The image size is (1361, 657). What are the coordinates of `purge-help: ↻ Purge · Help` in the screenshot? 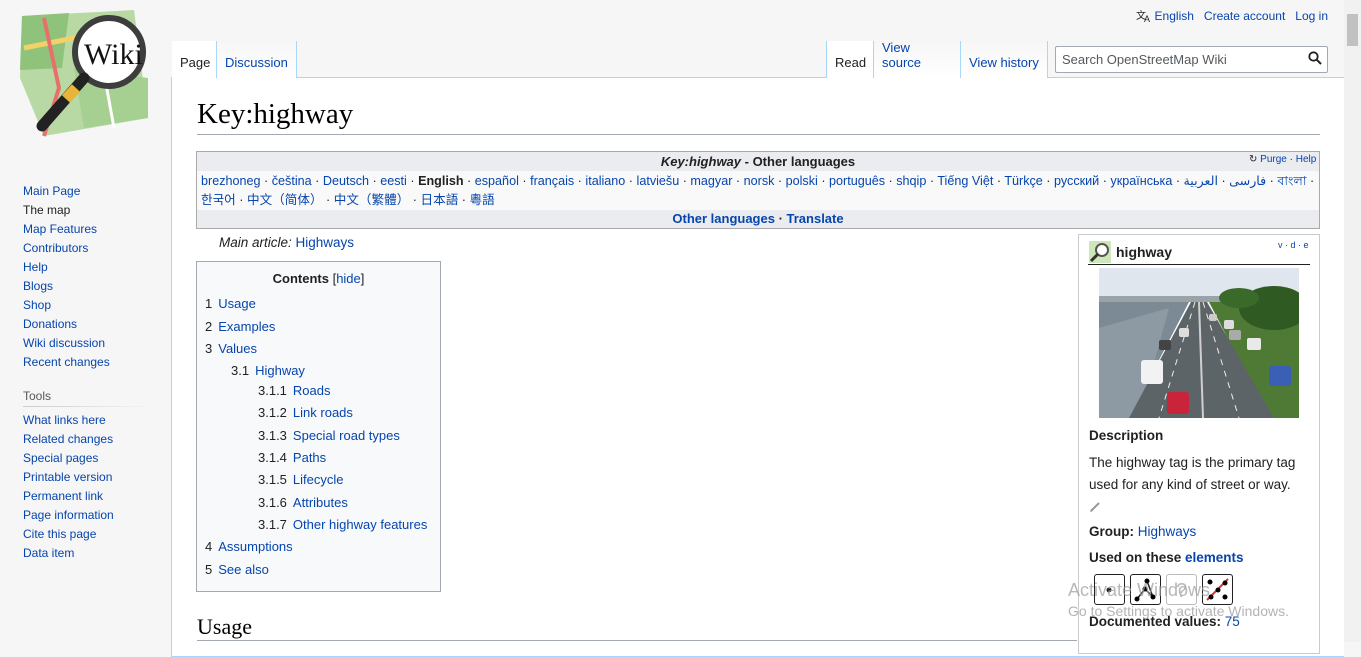 It's located at (1283, 159).